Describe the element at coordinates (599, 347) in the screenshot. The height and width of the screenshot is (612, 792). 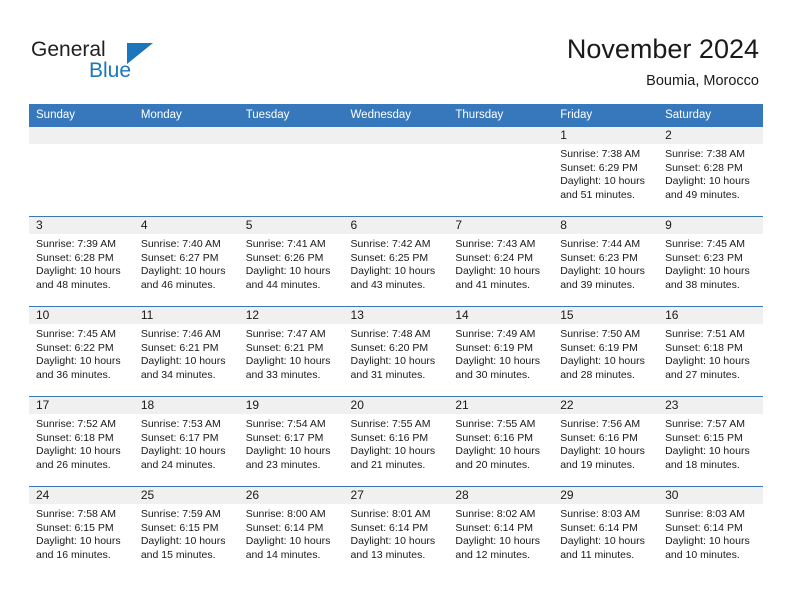
I see `sunset-text: Sunset: 6:19 PM` at that location.